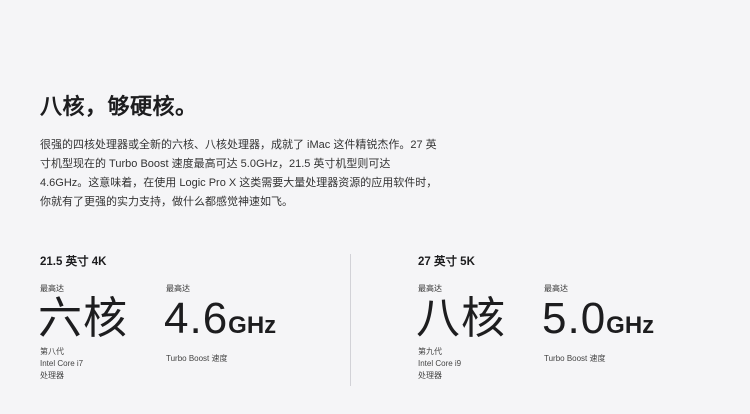 The image size is (750, 414). I want to click on speed-number: 4.6, so click(196, 318).